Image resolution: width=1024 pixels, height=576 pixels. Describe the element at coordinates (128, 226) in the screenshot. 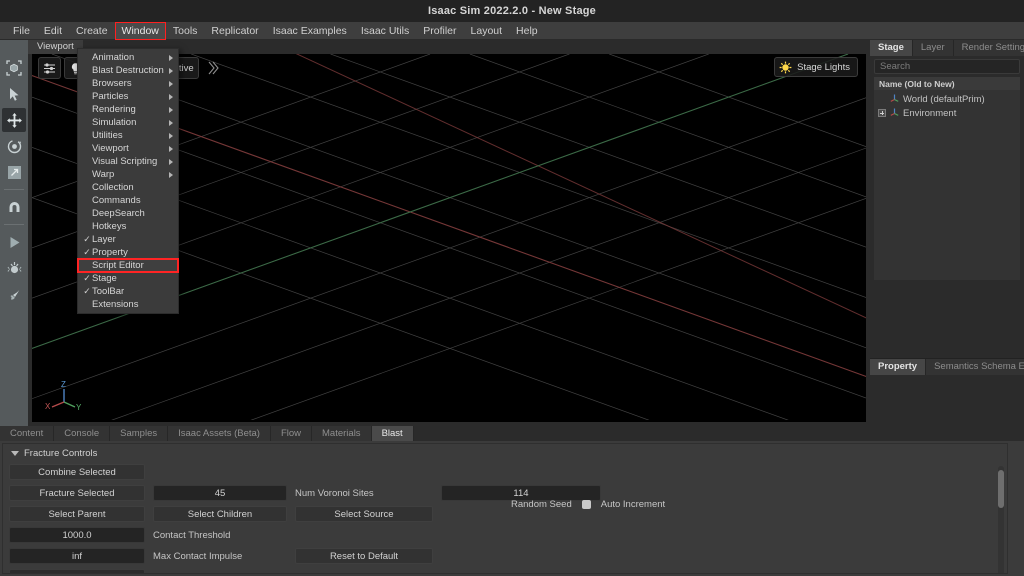

I see `window-menu-item-hotkeys: Hotkeys` at that location.